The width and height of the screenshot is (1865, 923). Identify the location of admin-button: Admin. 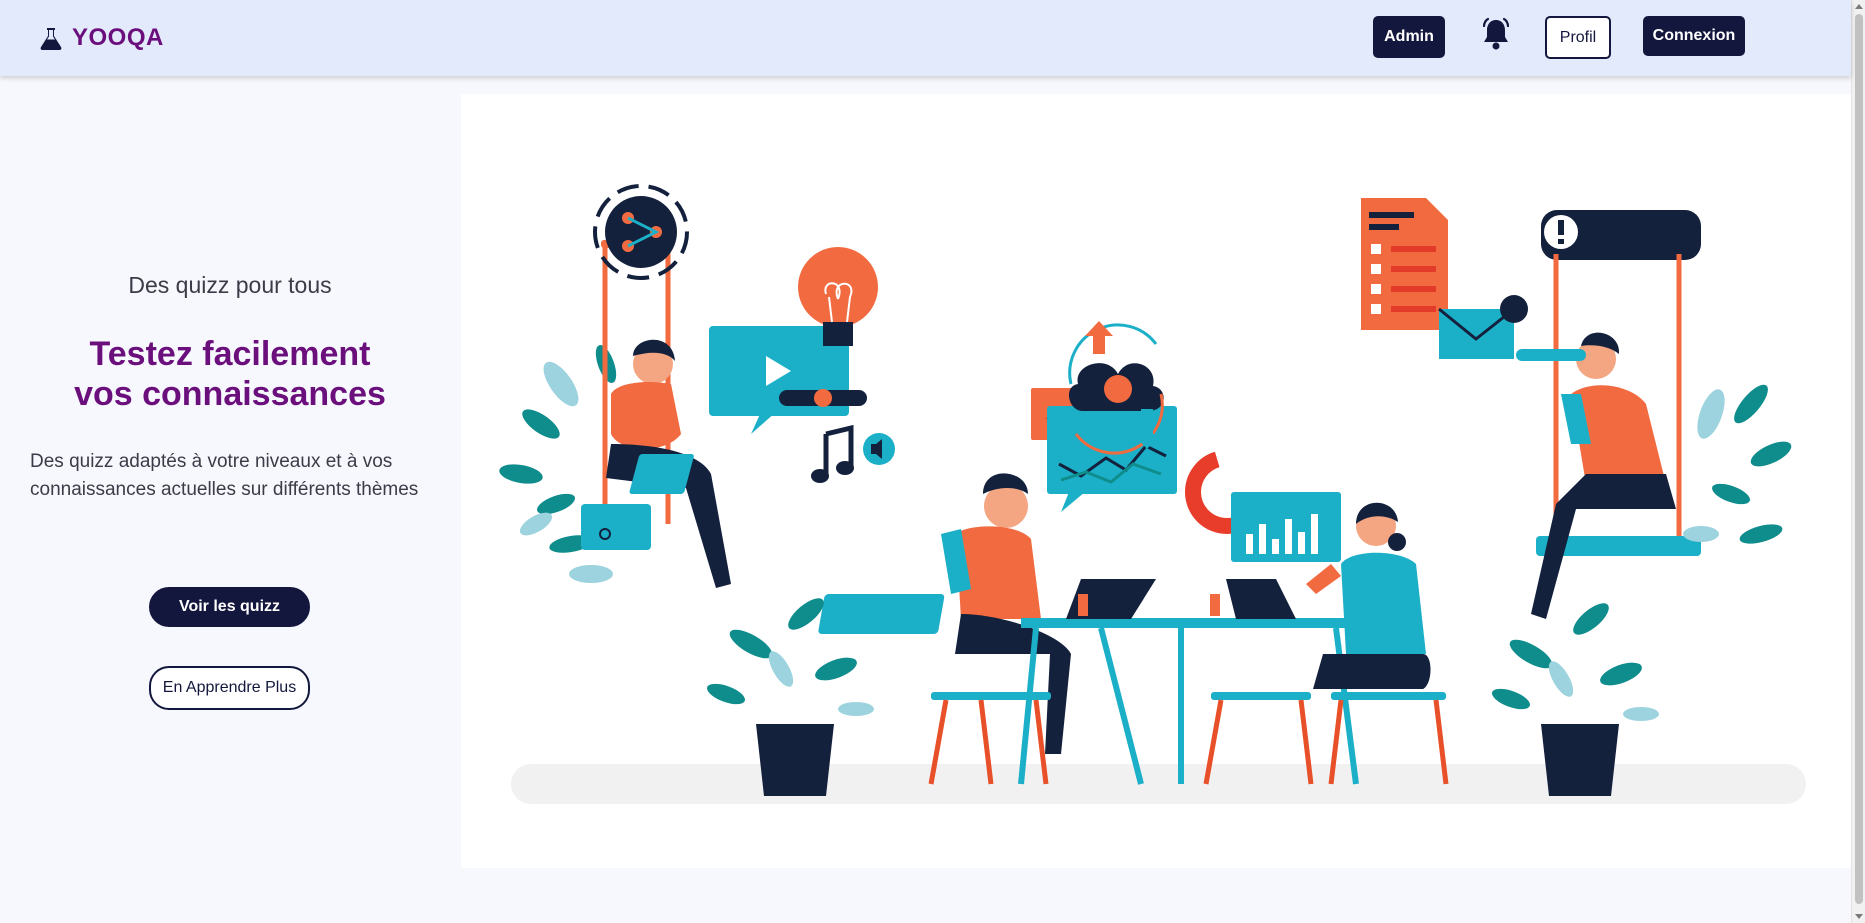
(1409, 37).